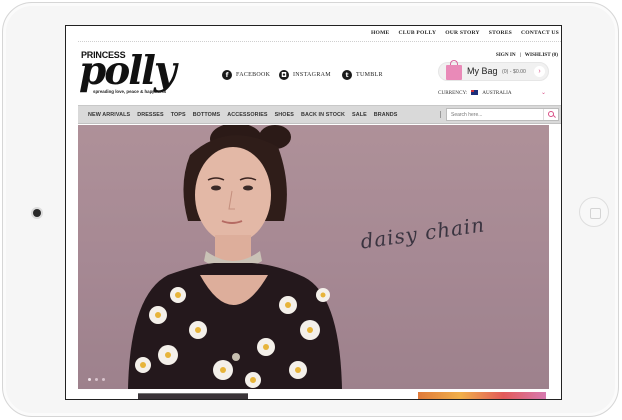 This screenshot has height=420, width=622. Describe the element at coordinates (550, 114) in the screenshot. I see `search-icon` at that location.